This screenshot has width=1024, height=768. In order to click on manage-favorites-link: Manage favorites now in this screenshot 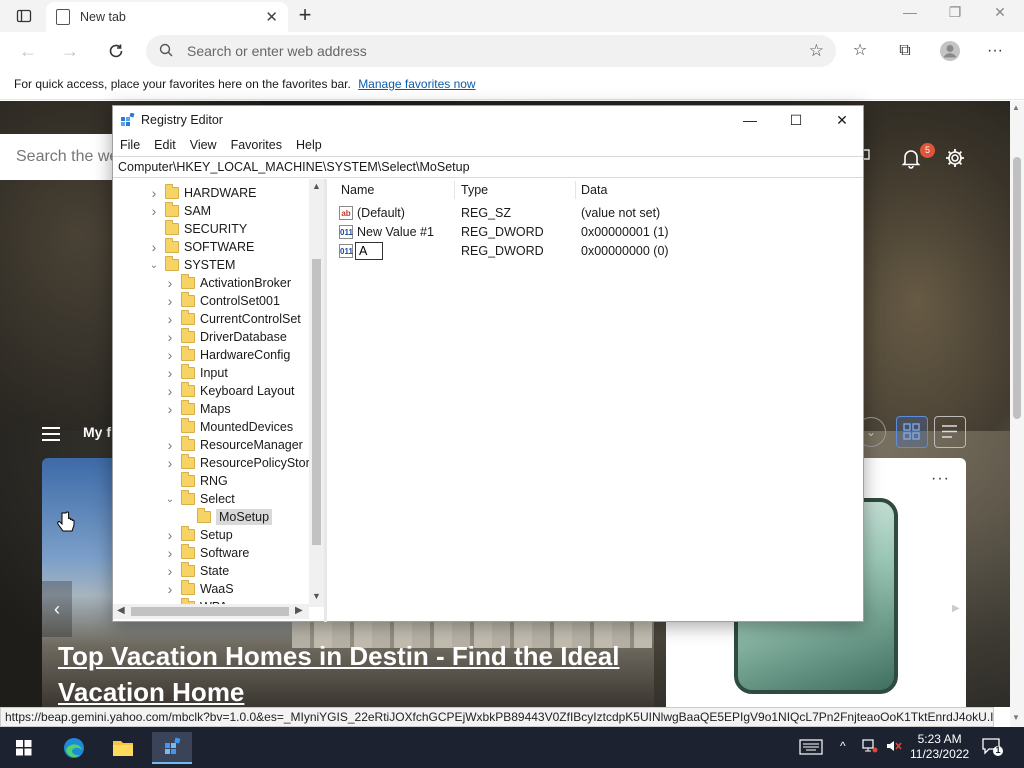, I will do `click(416, 84)`.